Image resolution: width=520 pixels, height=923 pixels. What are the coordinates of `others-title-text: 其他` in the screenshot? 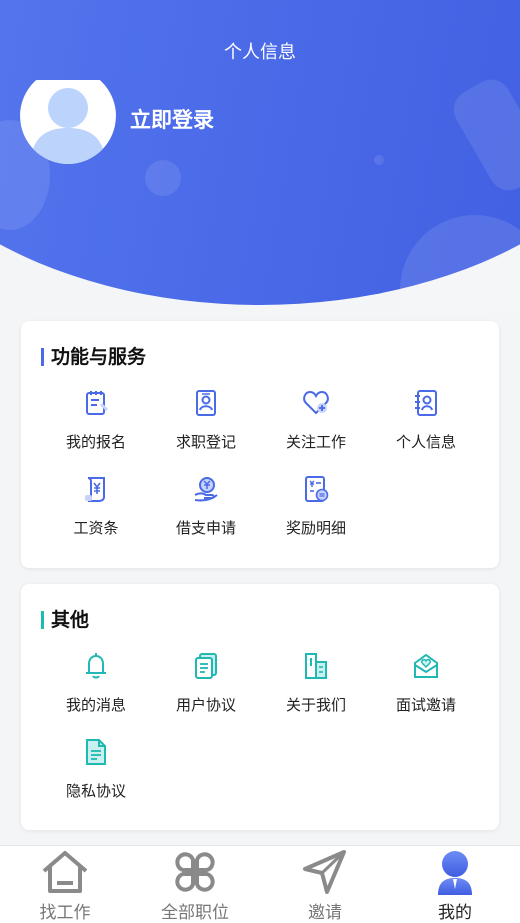 It's located at (70, 620).